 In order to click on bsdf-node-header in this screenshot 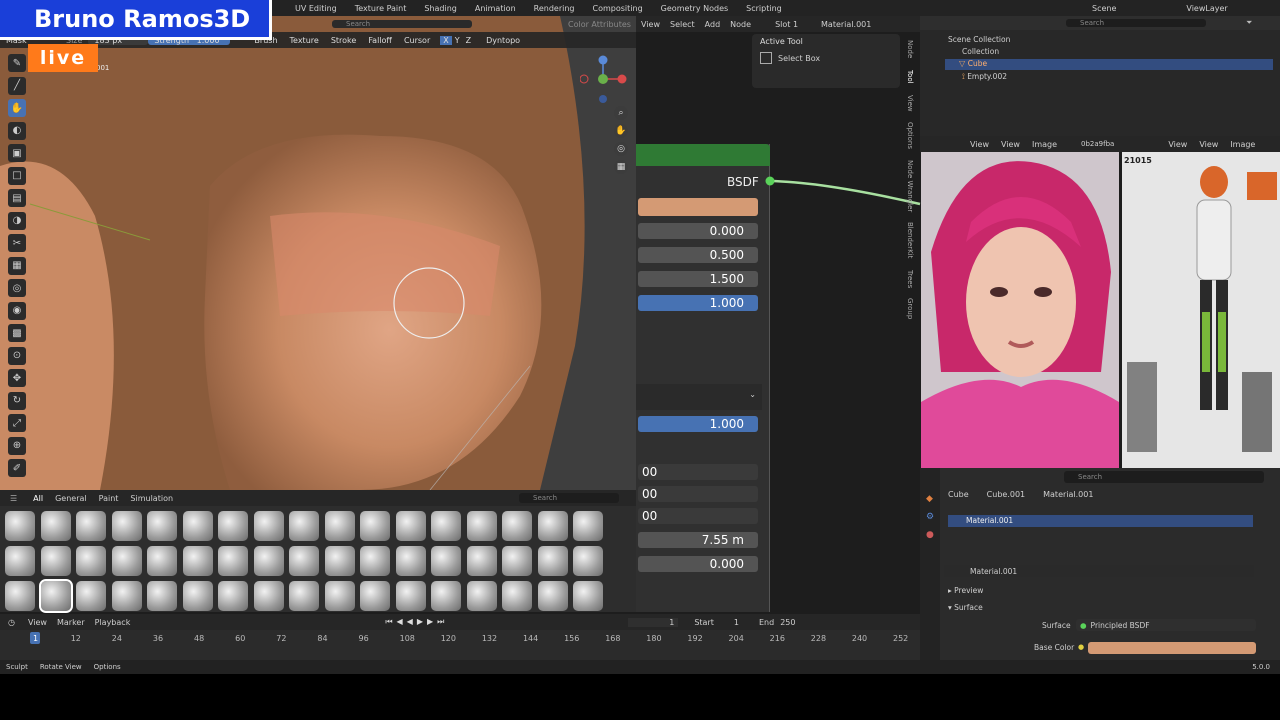, I will do `click(703, 155)`.